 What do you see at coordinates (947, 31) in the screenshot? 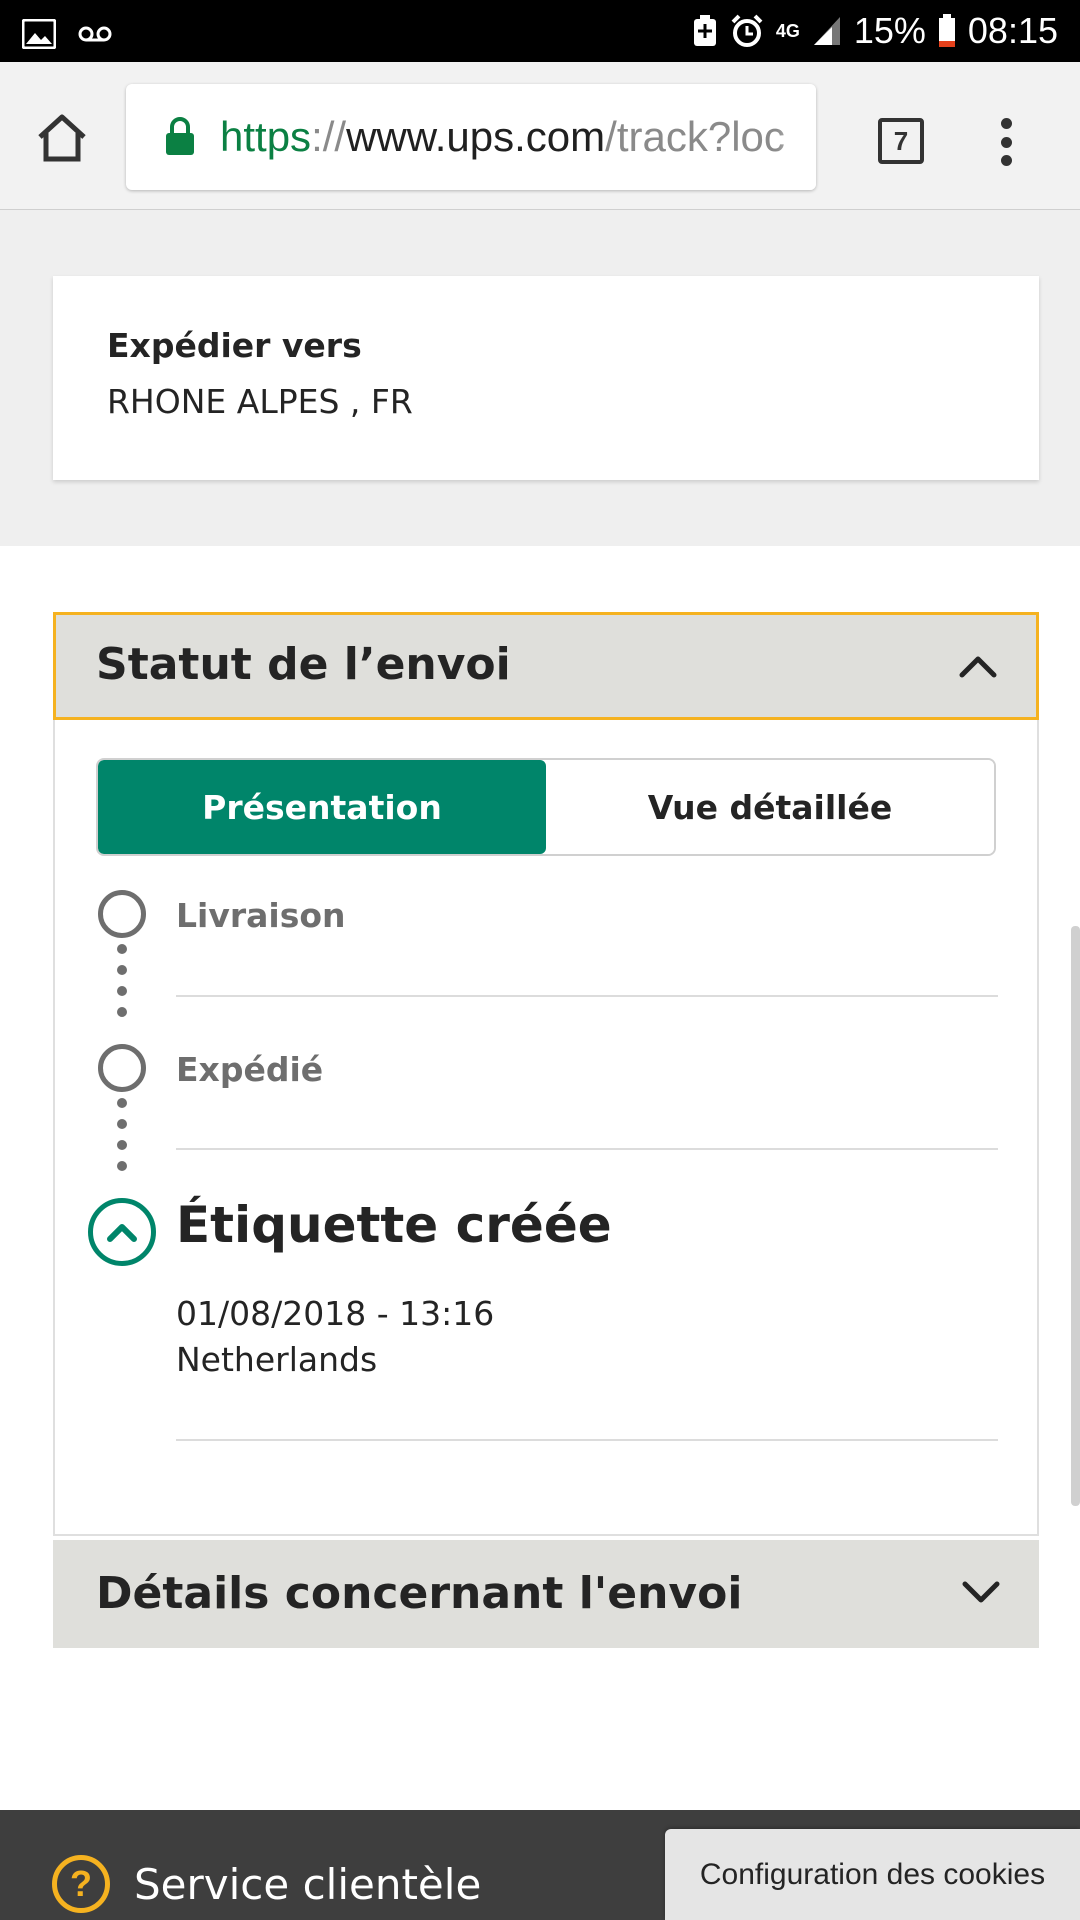
I see `battery-icon` at bounding box center [947, 31].